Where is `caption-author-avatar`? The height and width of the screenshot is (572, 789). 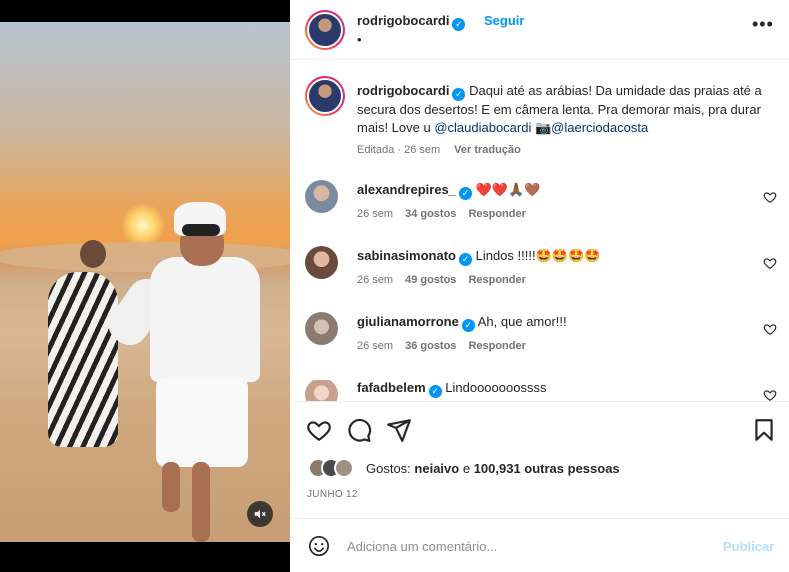
caption-author-avatar is located at coordinates (325, 96).